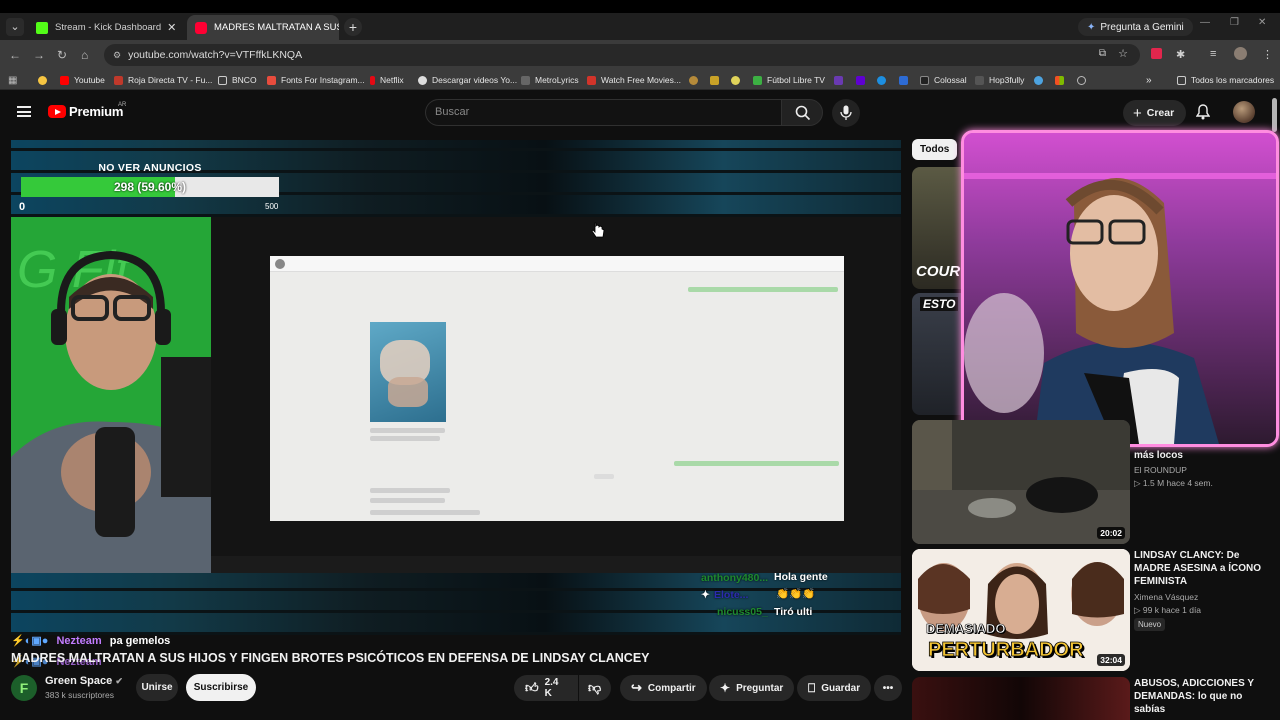 The width and height of the screenshot is (1280, 720). What do you see at coordinates (408, 372) in the screenshot?
I see `chat-photo` at bounding box center [408, 372].